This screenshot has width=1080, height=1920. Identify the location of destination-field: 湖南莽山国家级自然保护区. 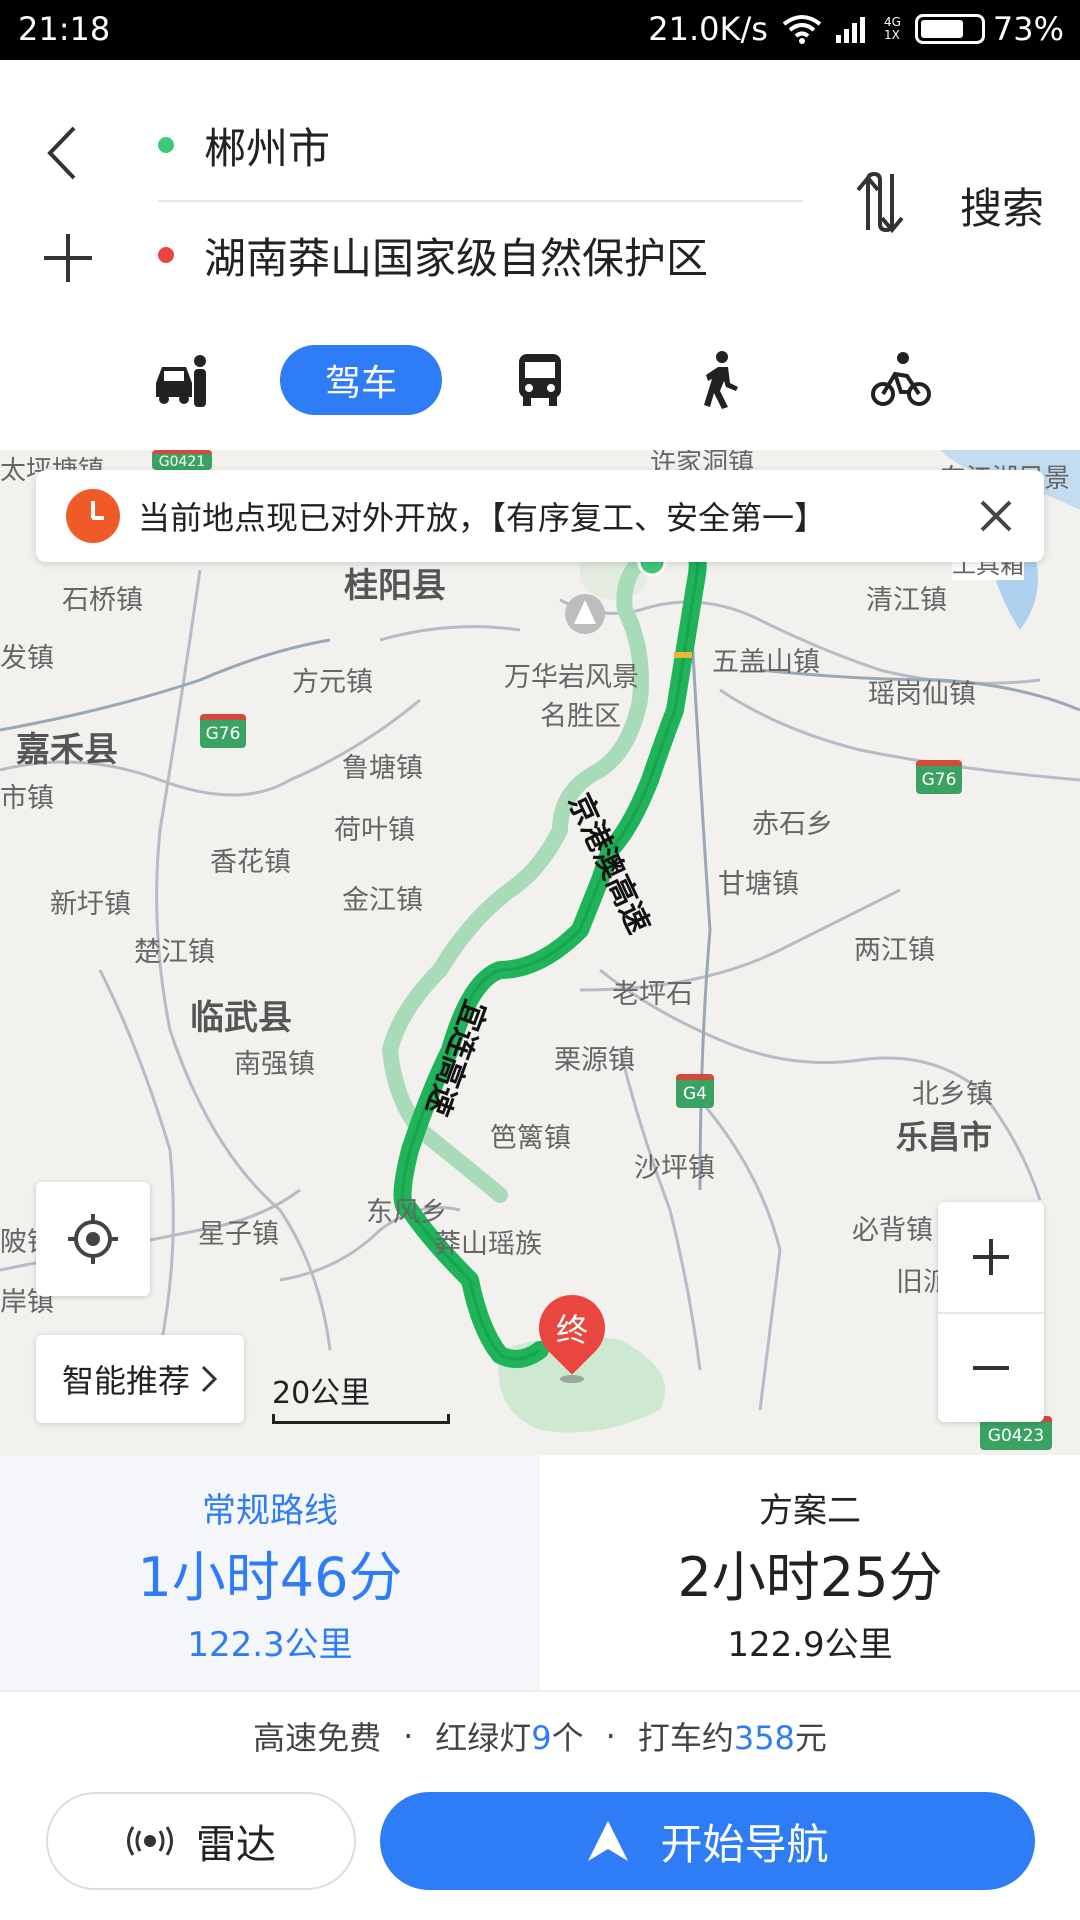
(433, 255).